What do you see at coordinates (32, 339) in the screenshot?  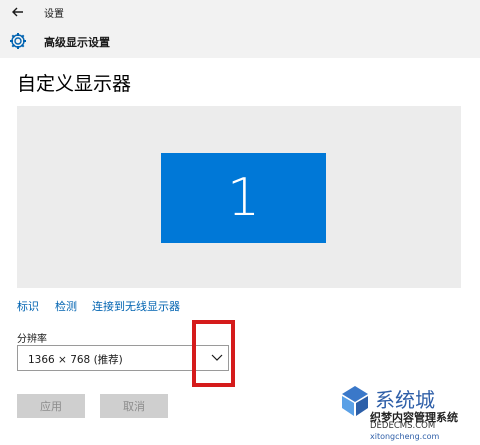 I see `resolution-label: 分辨率` at bounding box center [32, 339].